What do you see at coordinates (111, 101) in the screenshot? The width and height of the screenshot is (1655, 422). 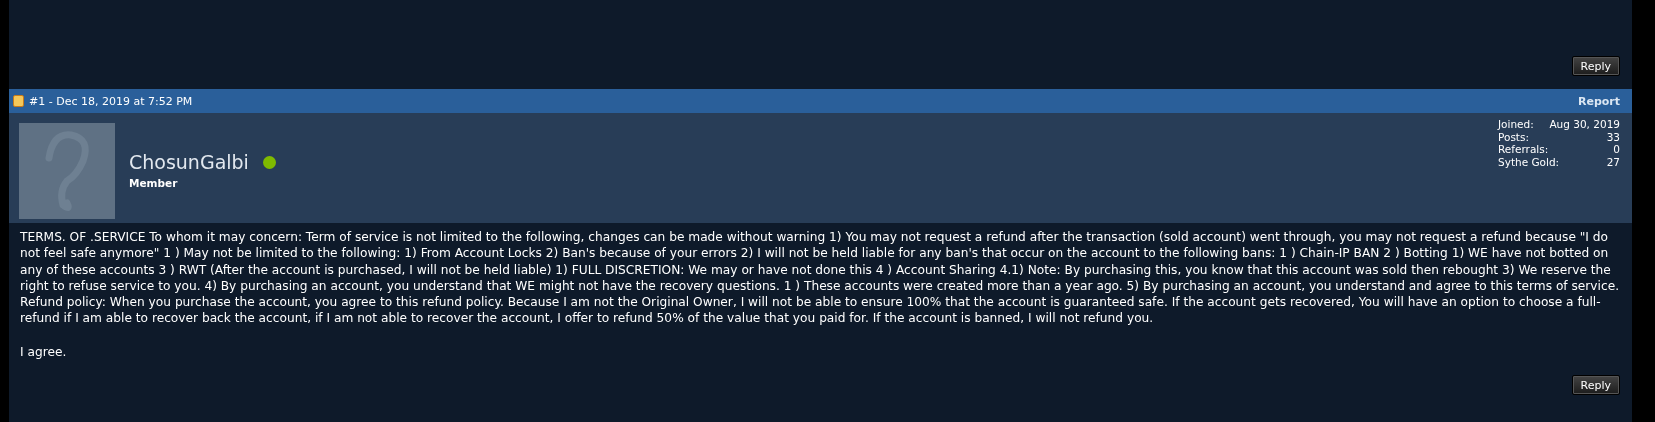 I see `post-number-date: #1 - Dec 18, 2019 at 7:52 PM` at bounding box center [111, 101].